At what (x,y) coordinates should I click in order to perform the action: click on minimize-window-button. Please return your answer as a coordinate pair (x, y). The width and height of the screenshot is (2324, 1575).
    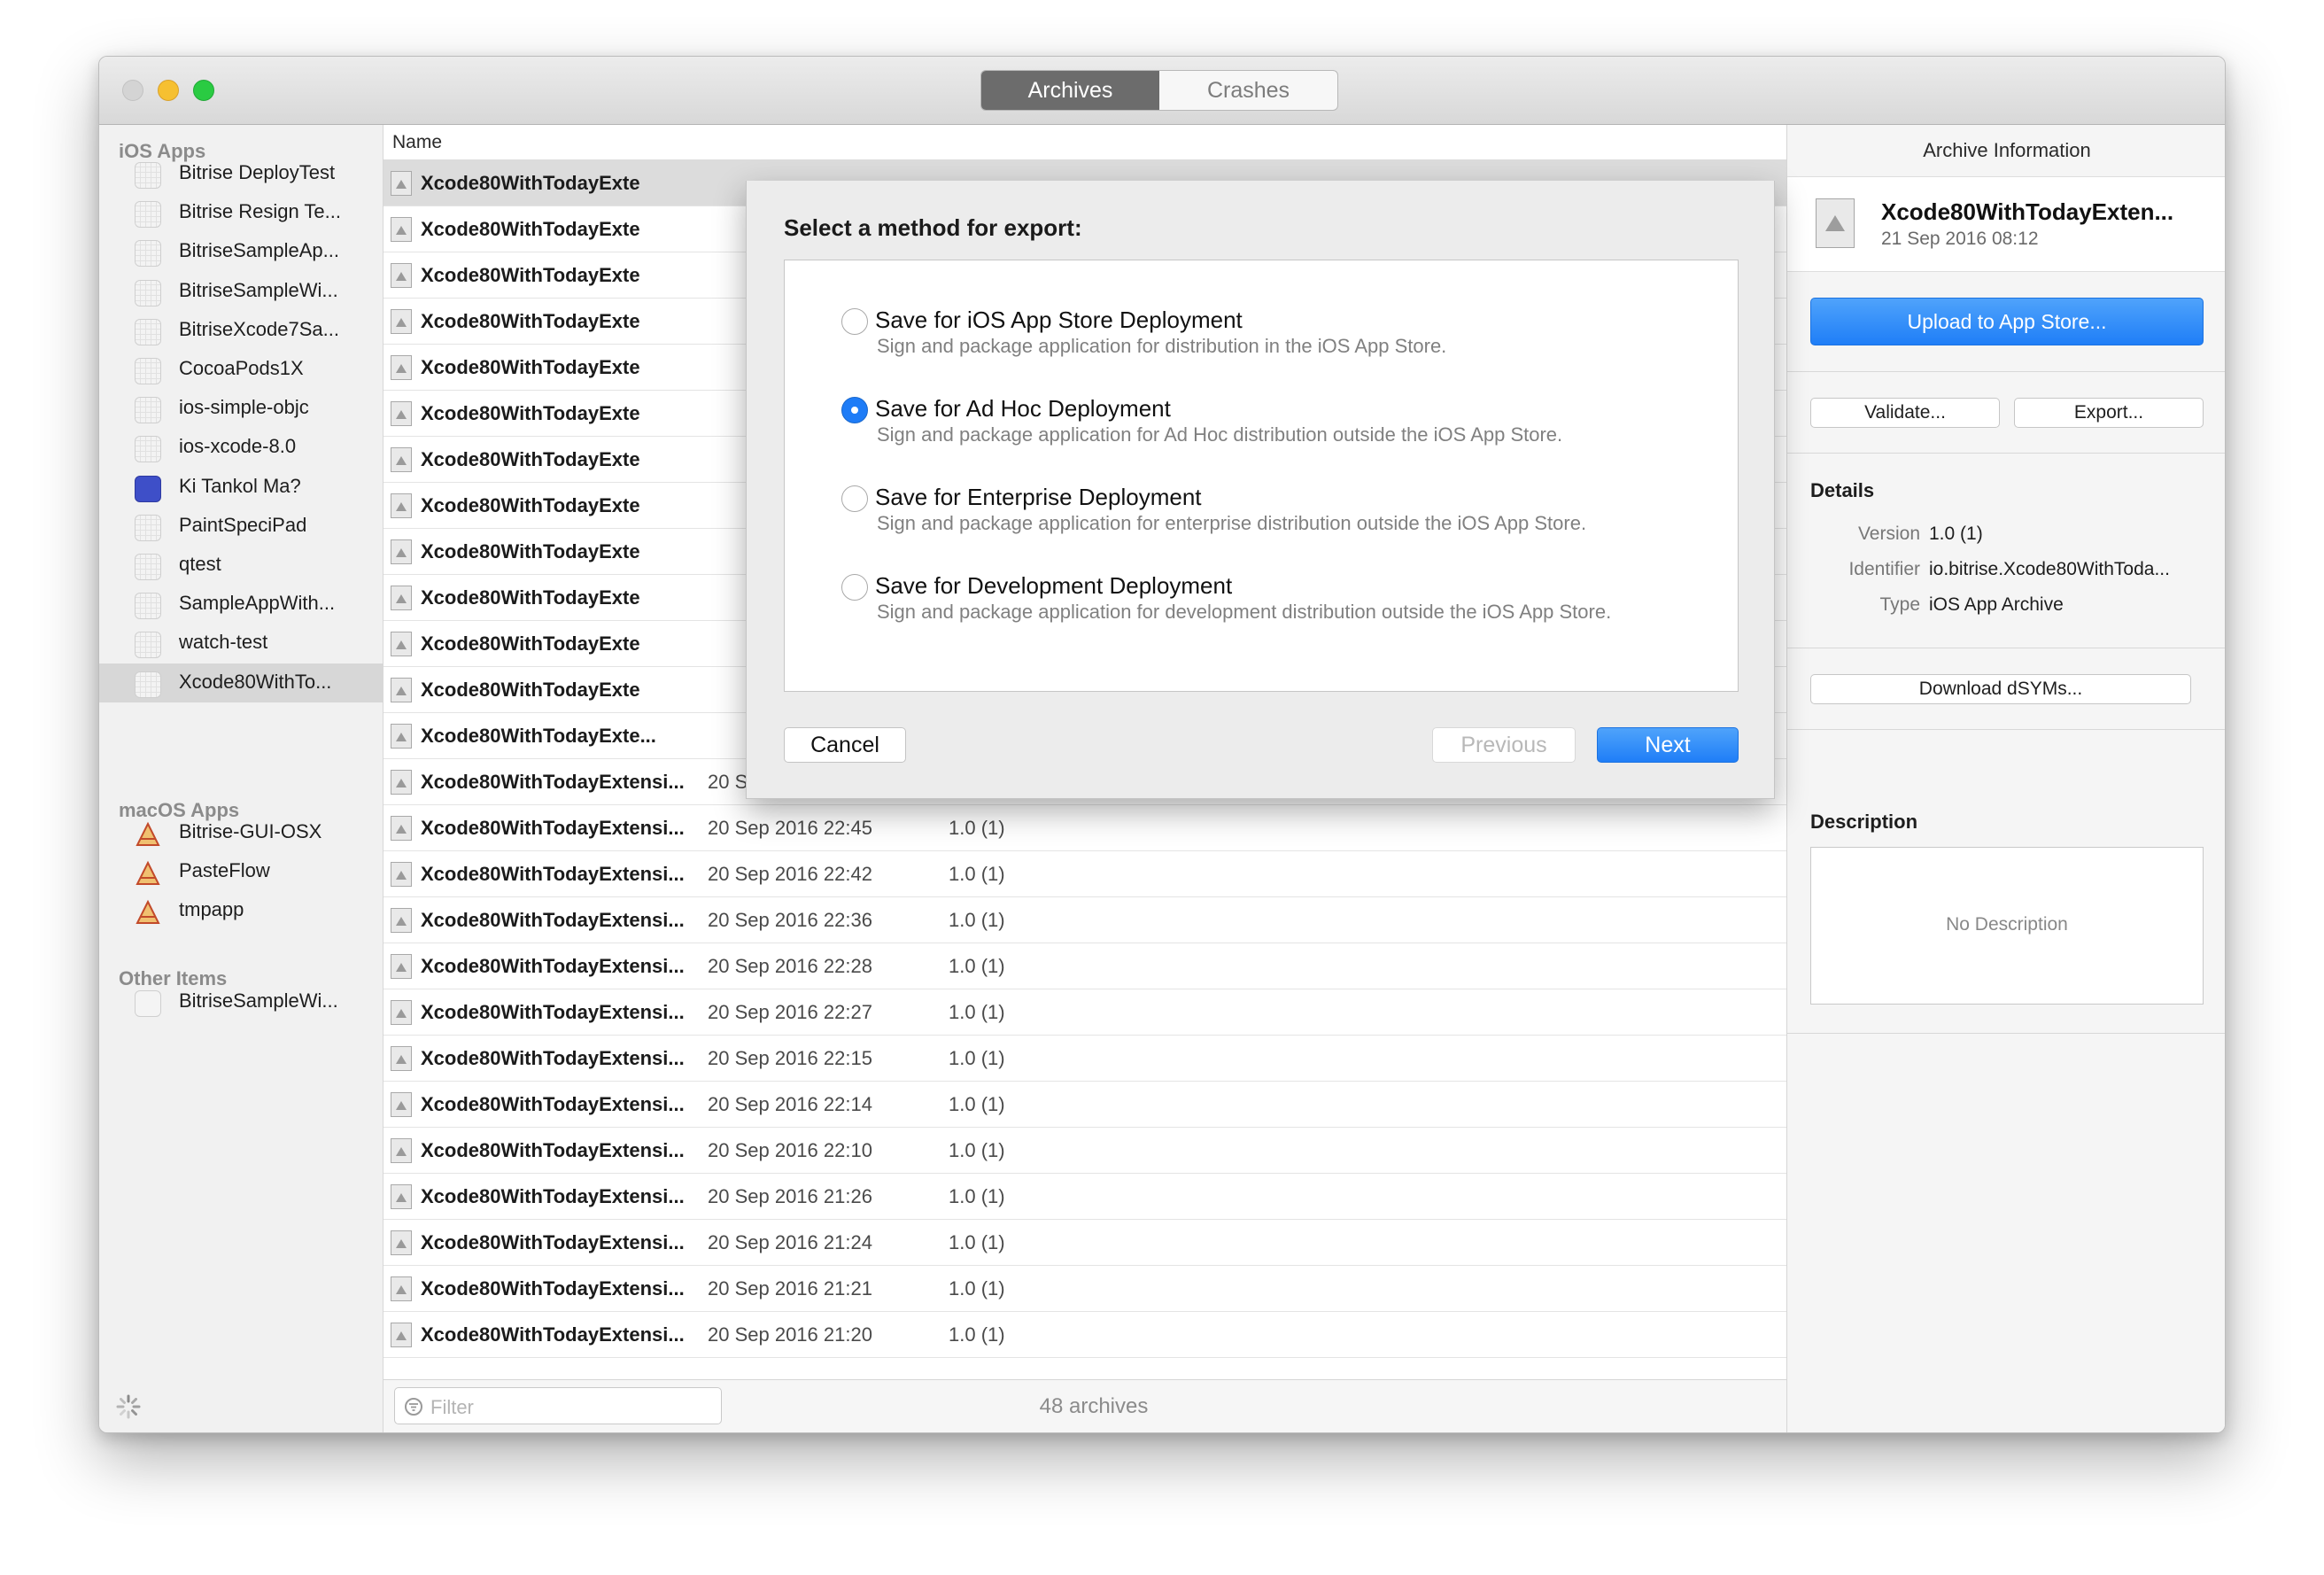
    Looking at the image, I should click on (168, 90).